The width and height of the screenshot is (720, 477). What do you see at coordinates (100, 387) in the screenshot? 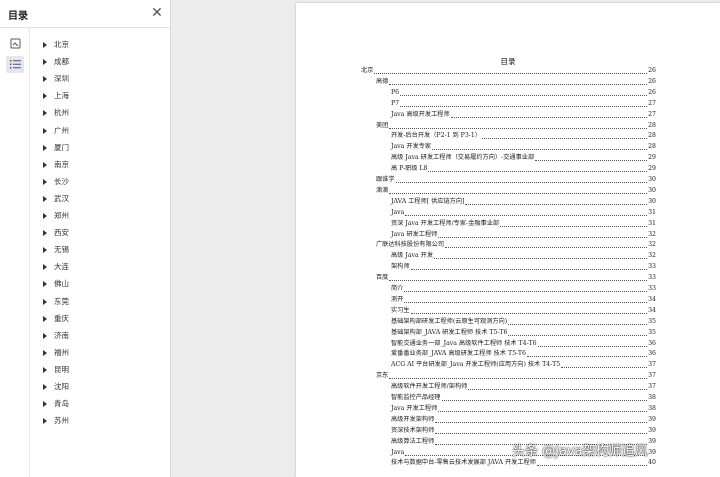
I see `outline-item: 沈阳` at bounding box center [100, 387].